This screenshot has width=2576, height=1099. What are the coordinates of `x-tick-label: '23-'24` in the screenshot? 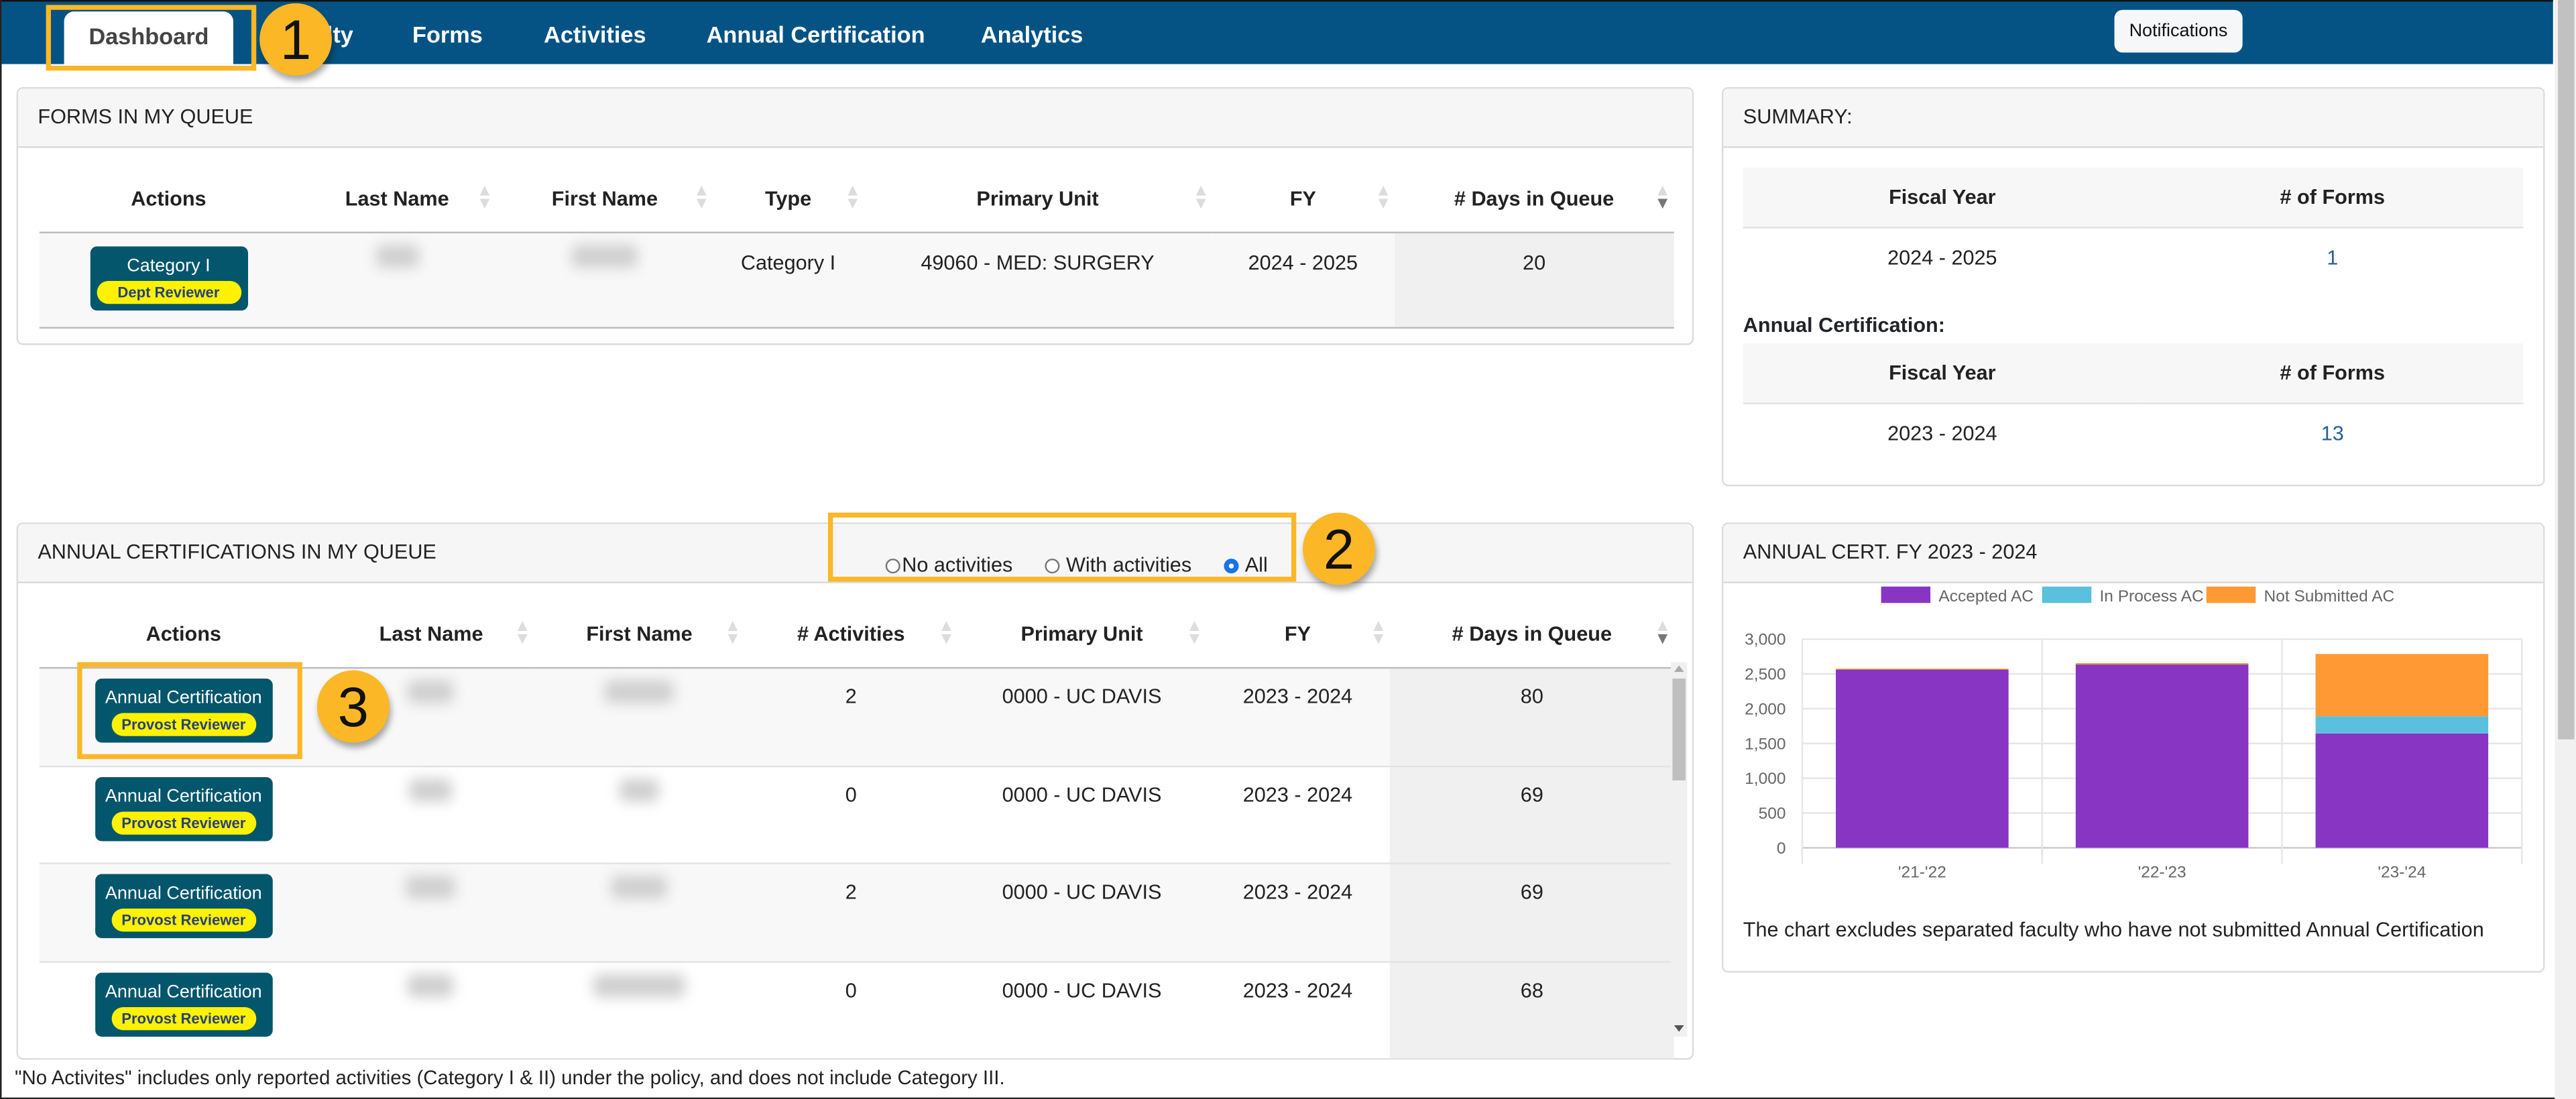 It's located at (2402, 872).